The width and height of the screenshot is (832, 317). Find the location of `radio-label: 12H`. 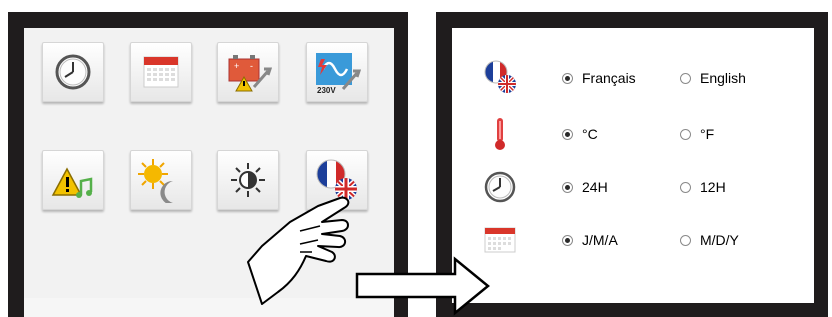

radio-label: 12H is located at coordinates (713, 187).